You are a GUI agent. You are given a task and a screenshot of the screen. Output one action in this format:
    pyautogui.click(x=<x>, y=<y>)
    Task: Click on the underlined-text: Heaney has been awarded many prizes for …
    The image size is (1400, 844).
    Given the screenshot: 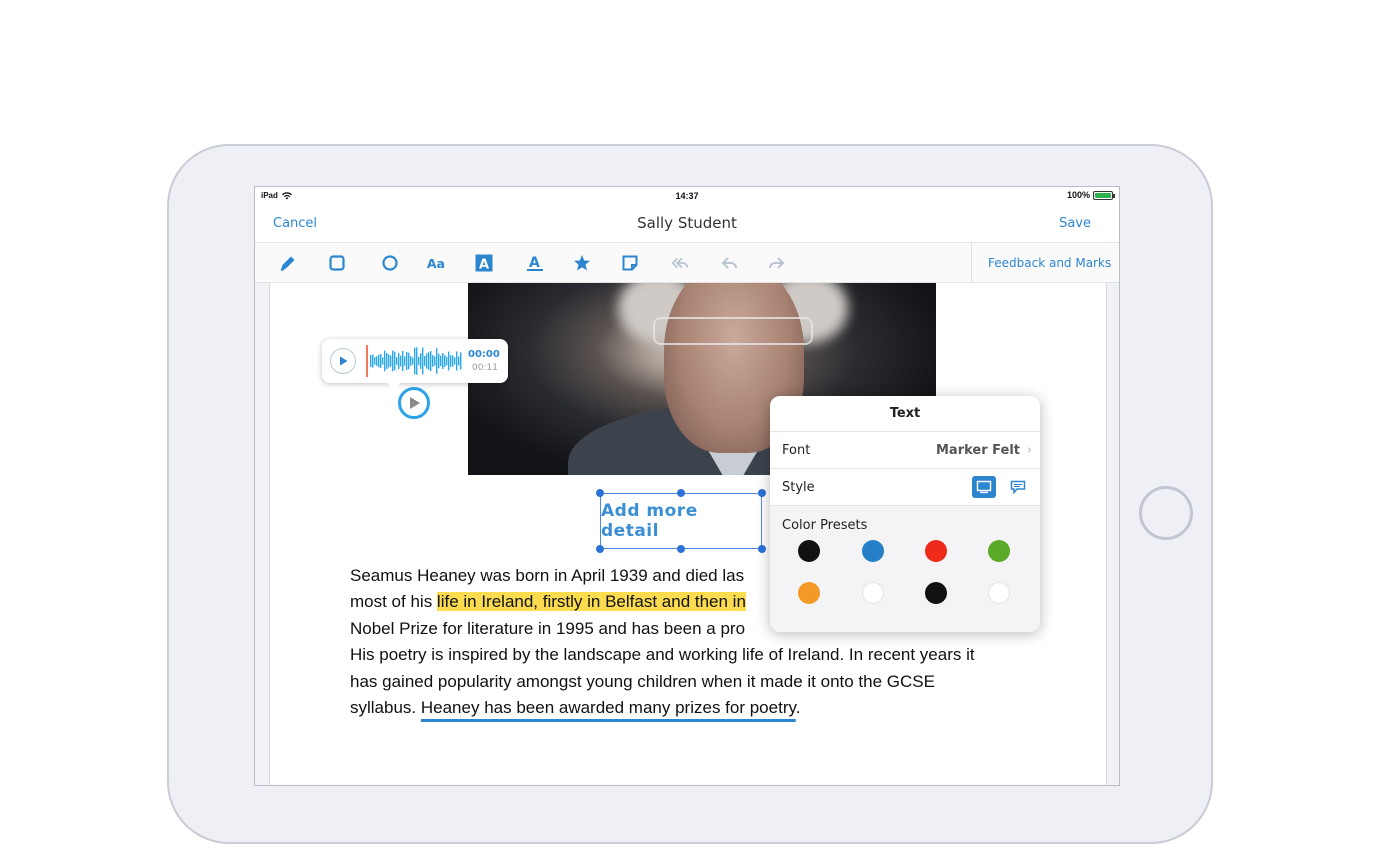 What is the action you would take?
    pyautogui.click(x=608, y=707)
    